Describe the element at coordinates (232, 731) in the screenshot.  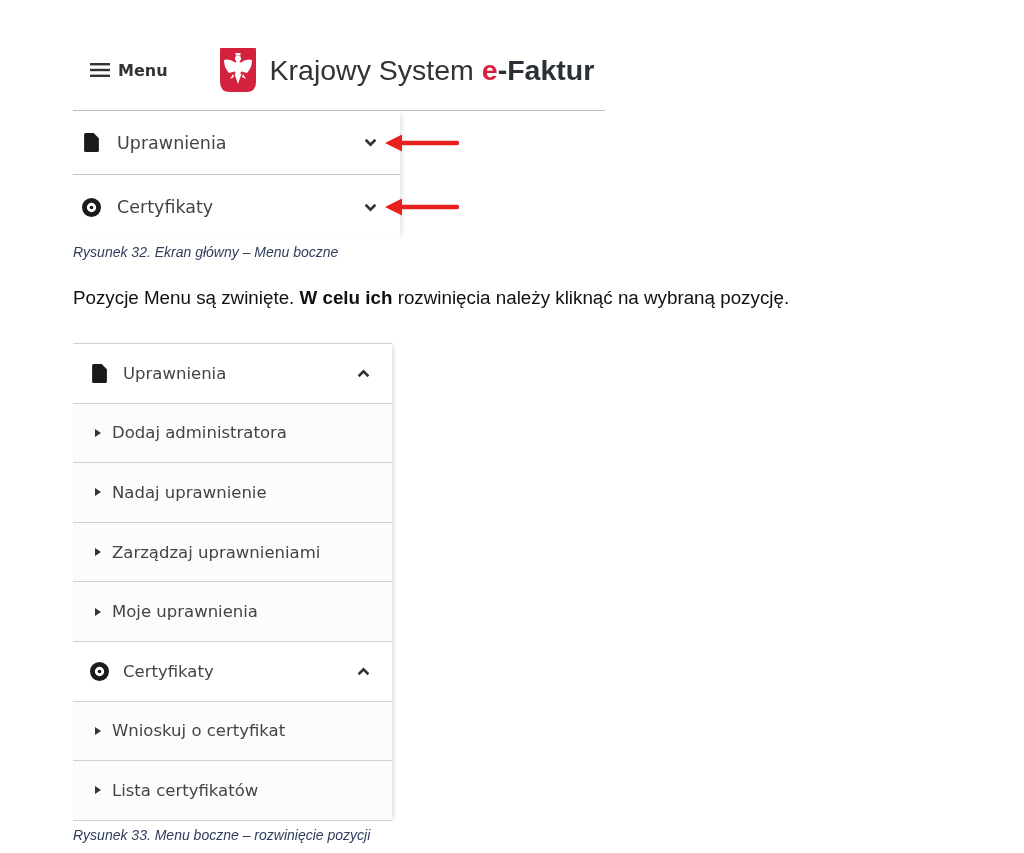
I see `submenu-item: Wnioskuj o certyfikat` at that location.